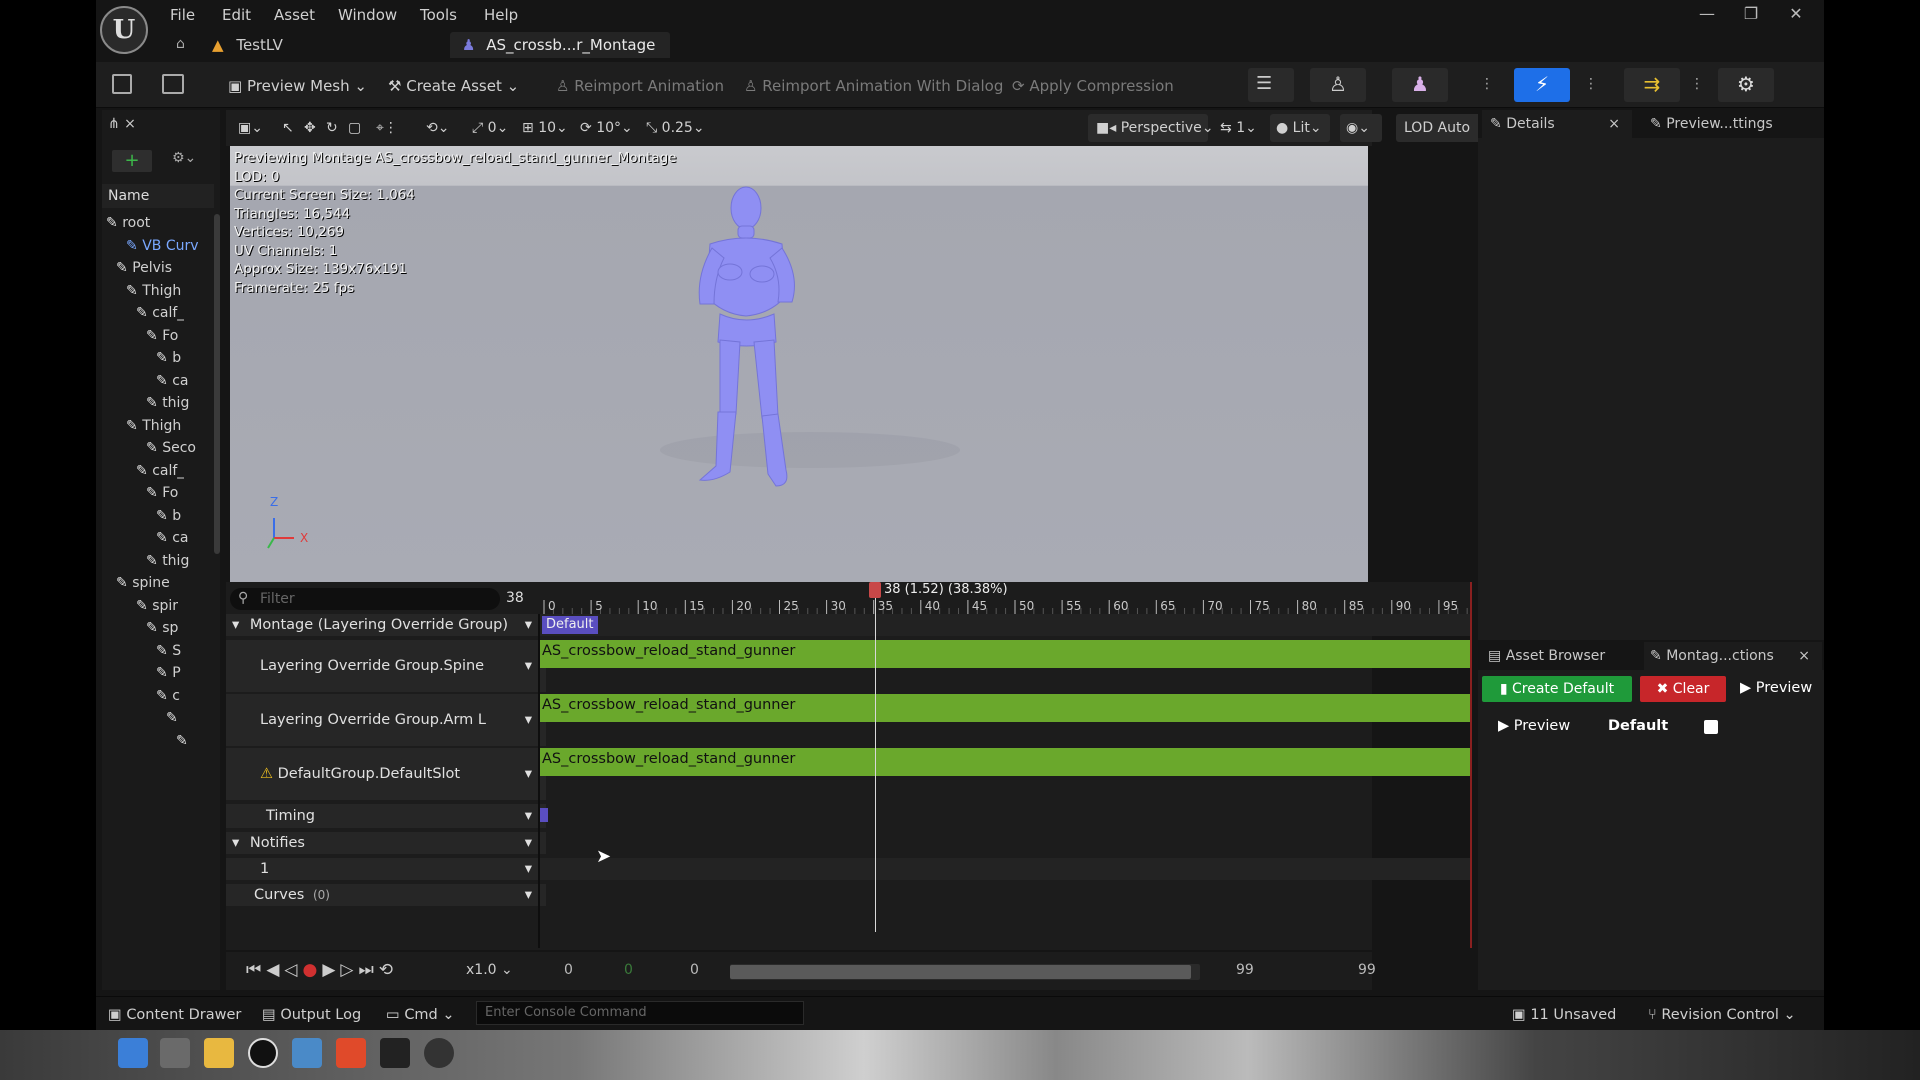 The height and width of the screenshot is (1080, 1920). Describe the element at coordinates (1005, 654) in the screenshot. I see `clip-segment-spine: AS_crossbow_reload_stand_gunner` at that location.